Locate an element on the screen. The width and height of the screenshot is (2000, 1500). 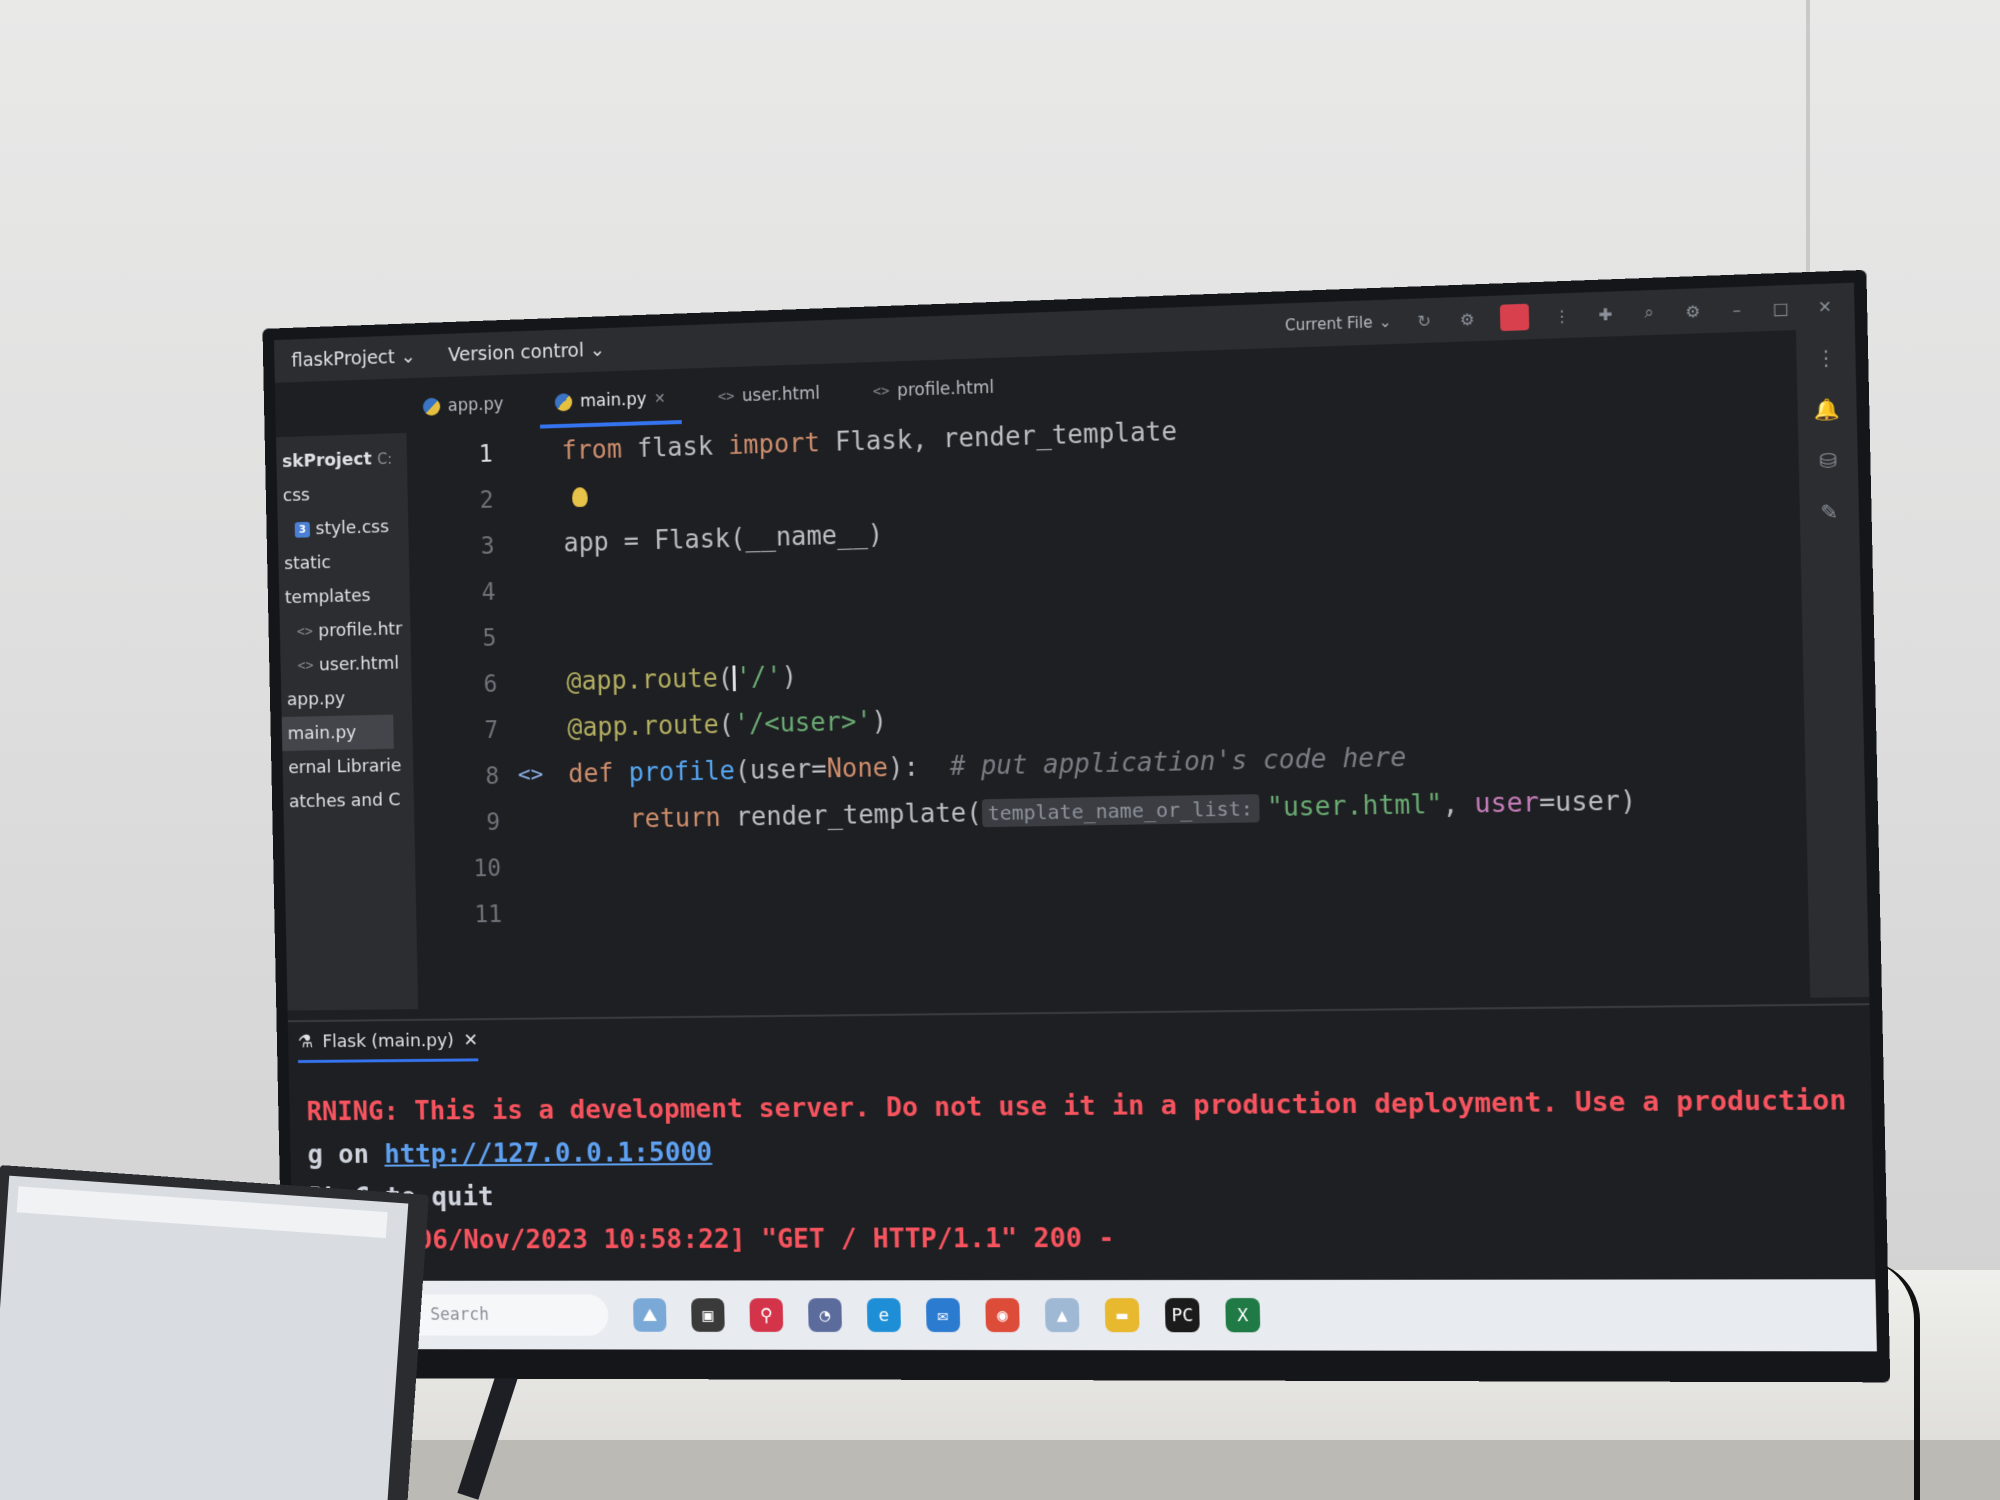
tab-user-html: <> user.html is located at coordinates (769, 403).